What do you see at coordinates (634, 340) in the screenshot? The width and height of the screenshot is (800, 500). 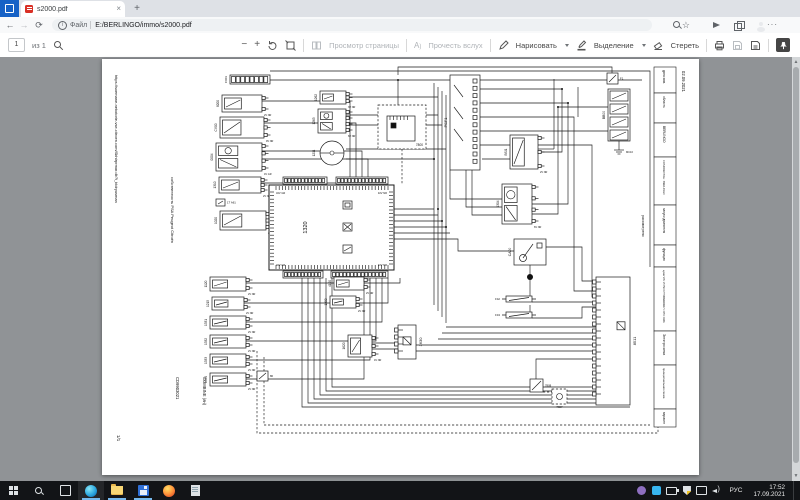 I see `svg-text: 8511` at bounding box center [634, 340].